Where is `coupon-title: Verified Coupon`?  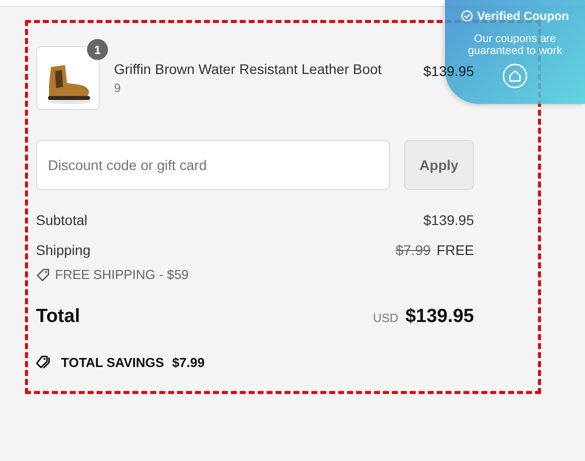 coupon-title: Verified Coupon is located at coordinates (522, 16).